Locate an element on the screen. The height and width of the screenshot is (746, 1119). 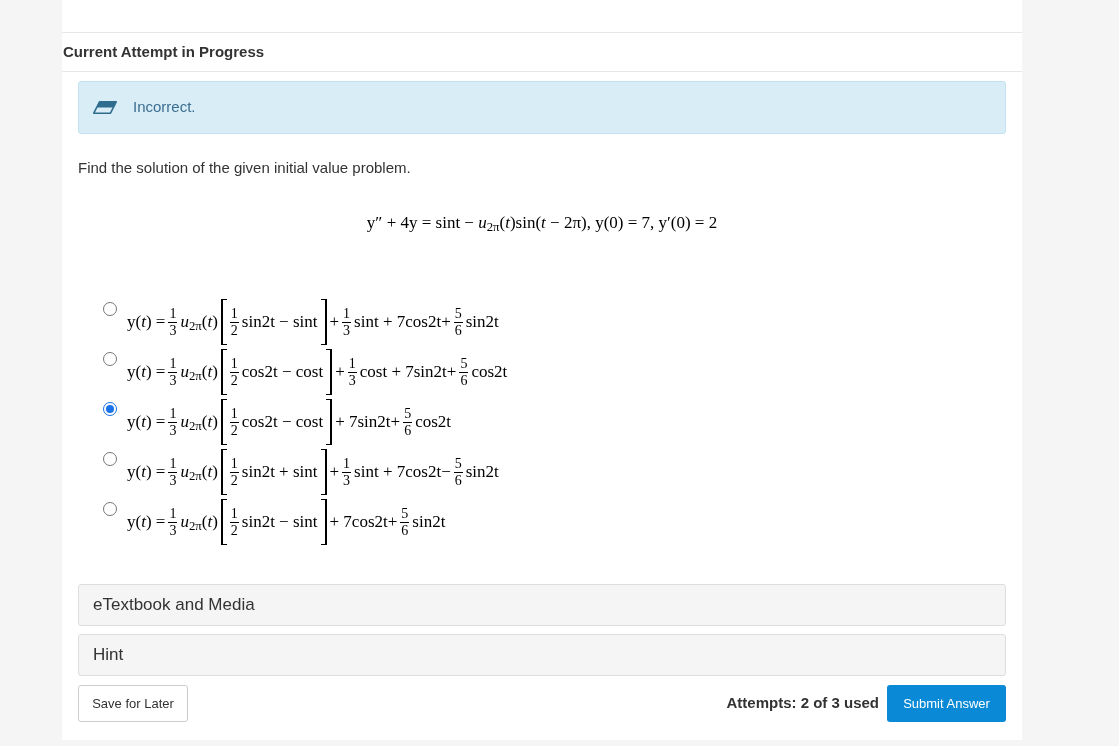
math-term: + 7cos2t+ is located at coordinates (363, 522).